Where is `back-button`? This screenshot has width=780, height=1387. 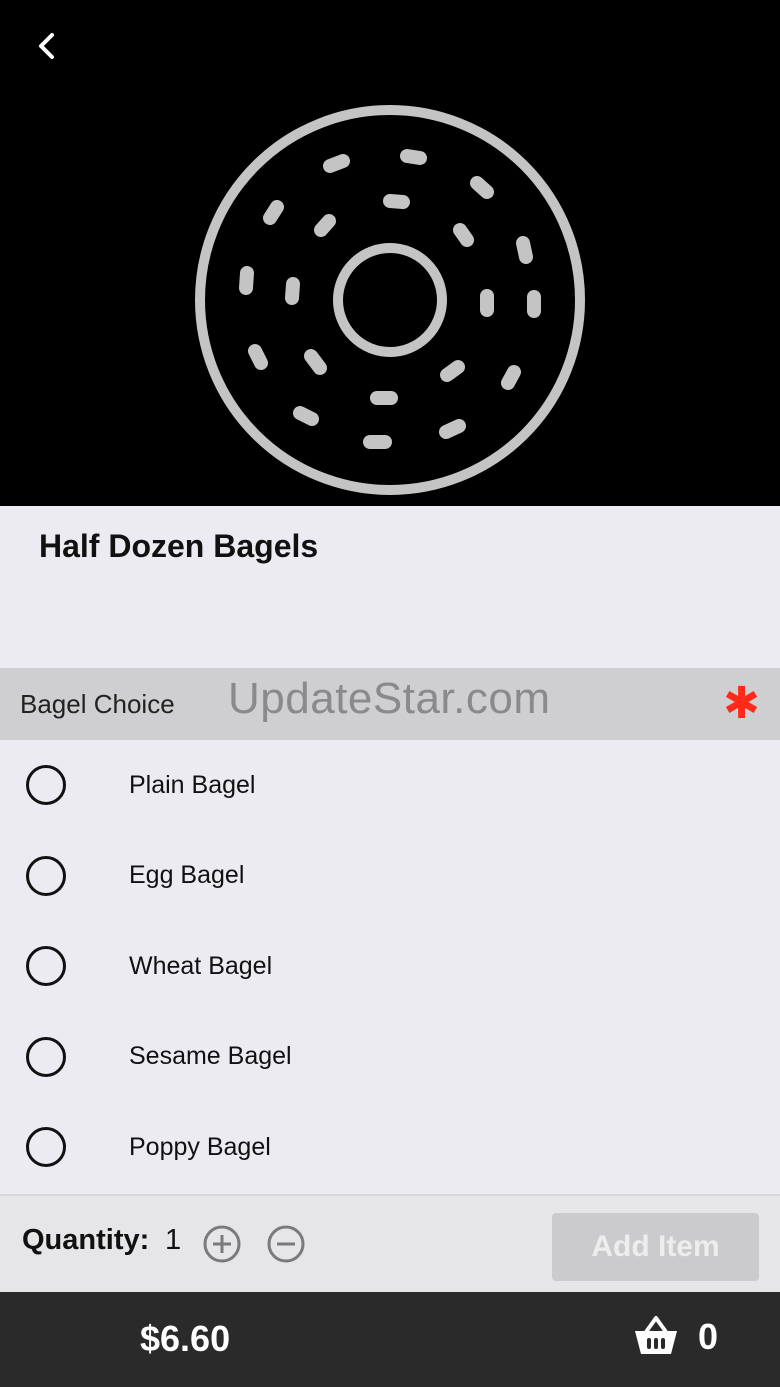
back-button is located at coordinates (46, 46).